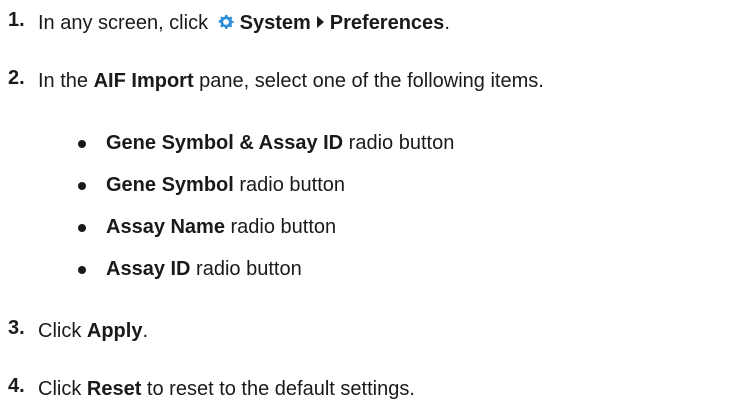 This screenshot has height=414, width=734. What do you see at coordinates (367, 272) in the screenshot?
I see `list-item: Assay ID radio button` at bounding box center [367, 272].